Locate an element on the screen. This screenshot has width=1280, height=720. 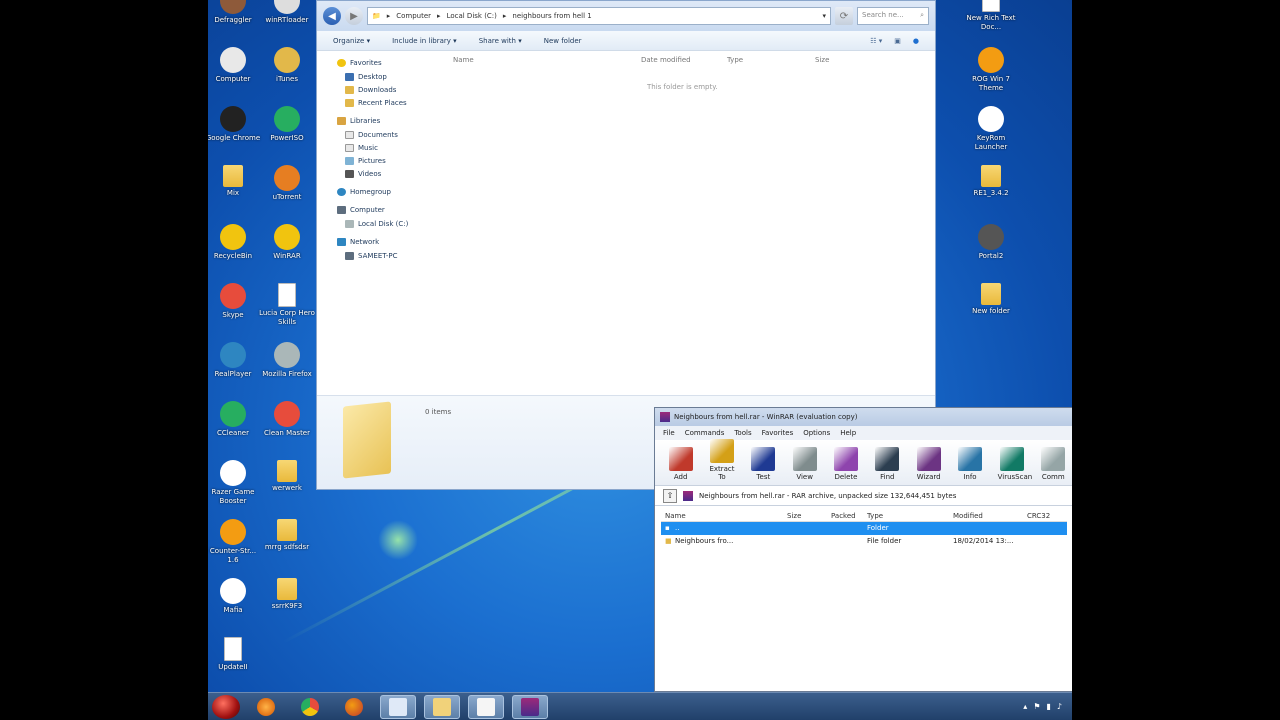
search-input: Search ne... ⌕ is located at coordinates (893, 16).